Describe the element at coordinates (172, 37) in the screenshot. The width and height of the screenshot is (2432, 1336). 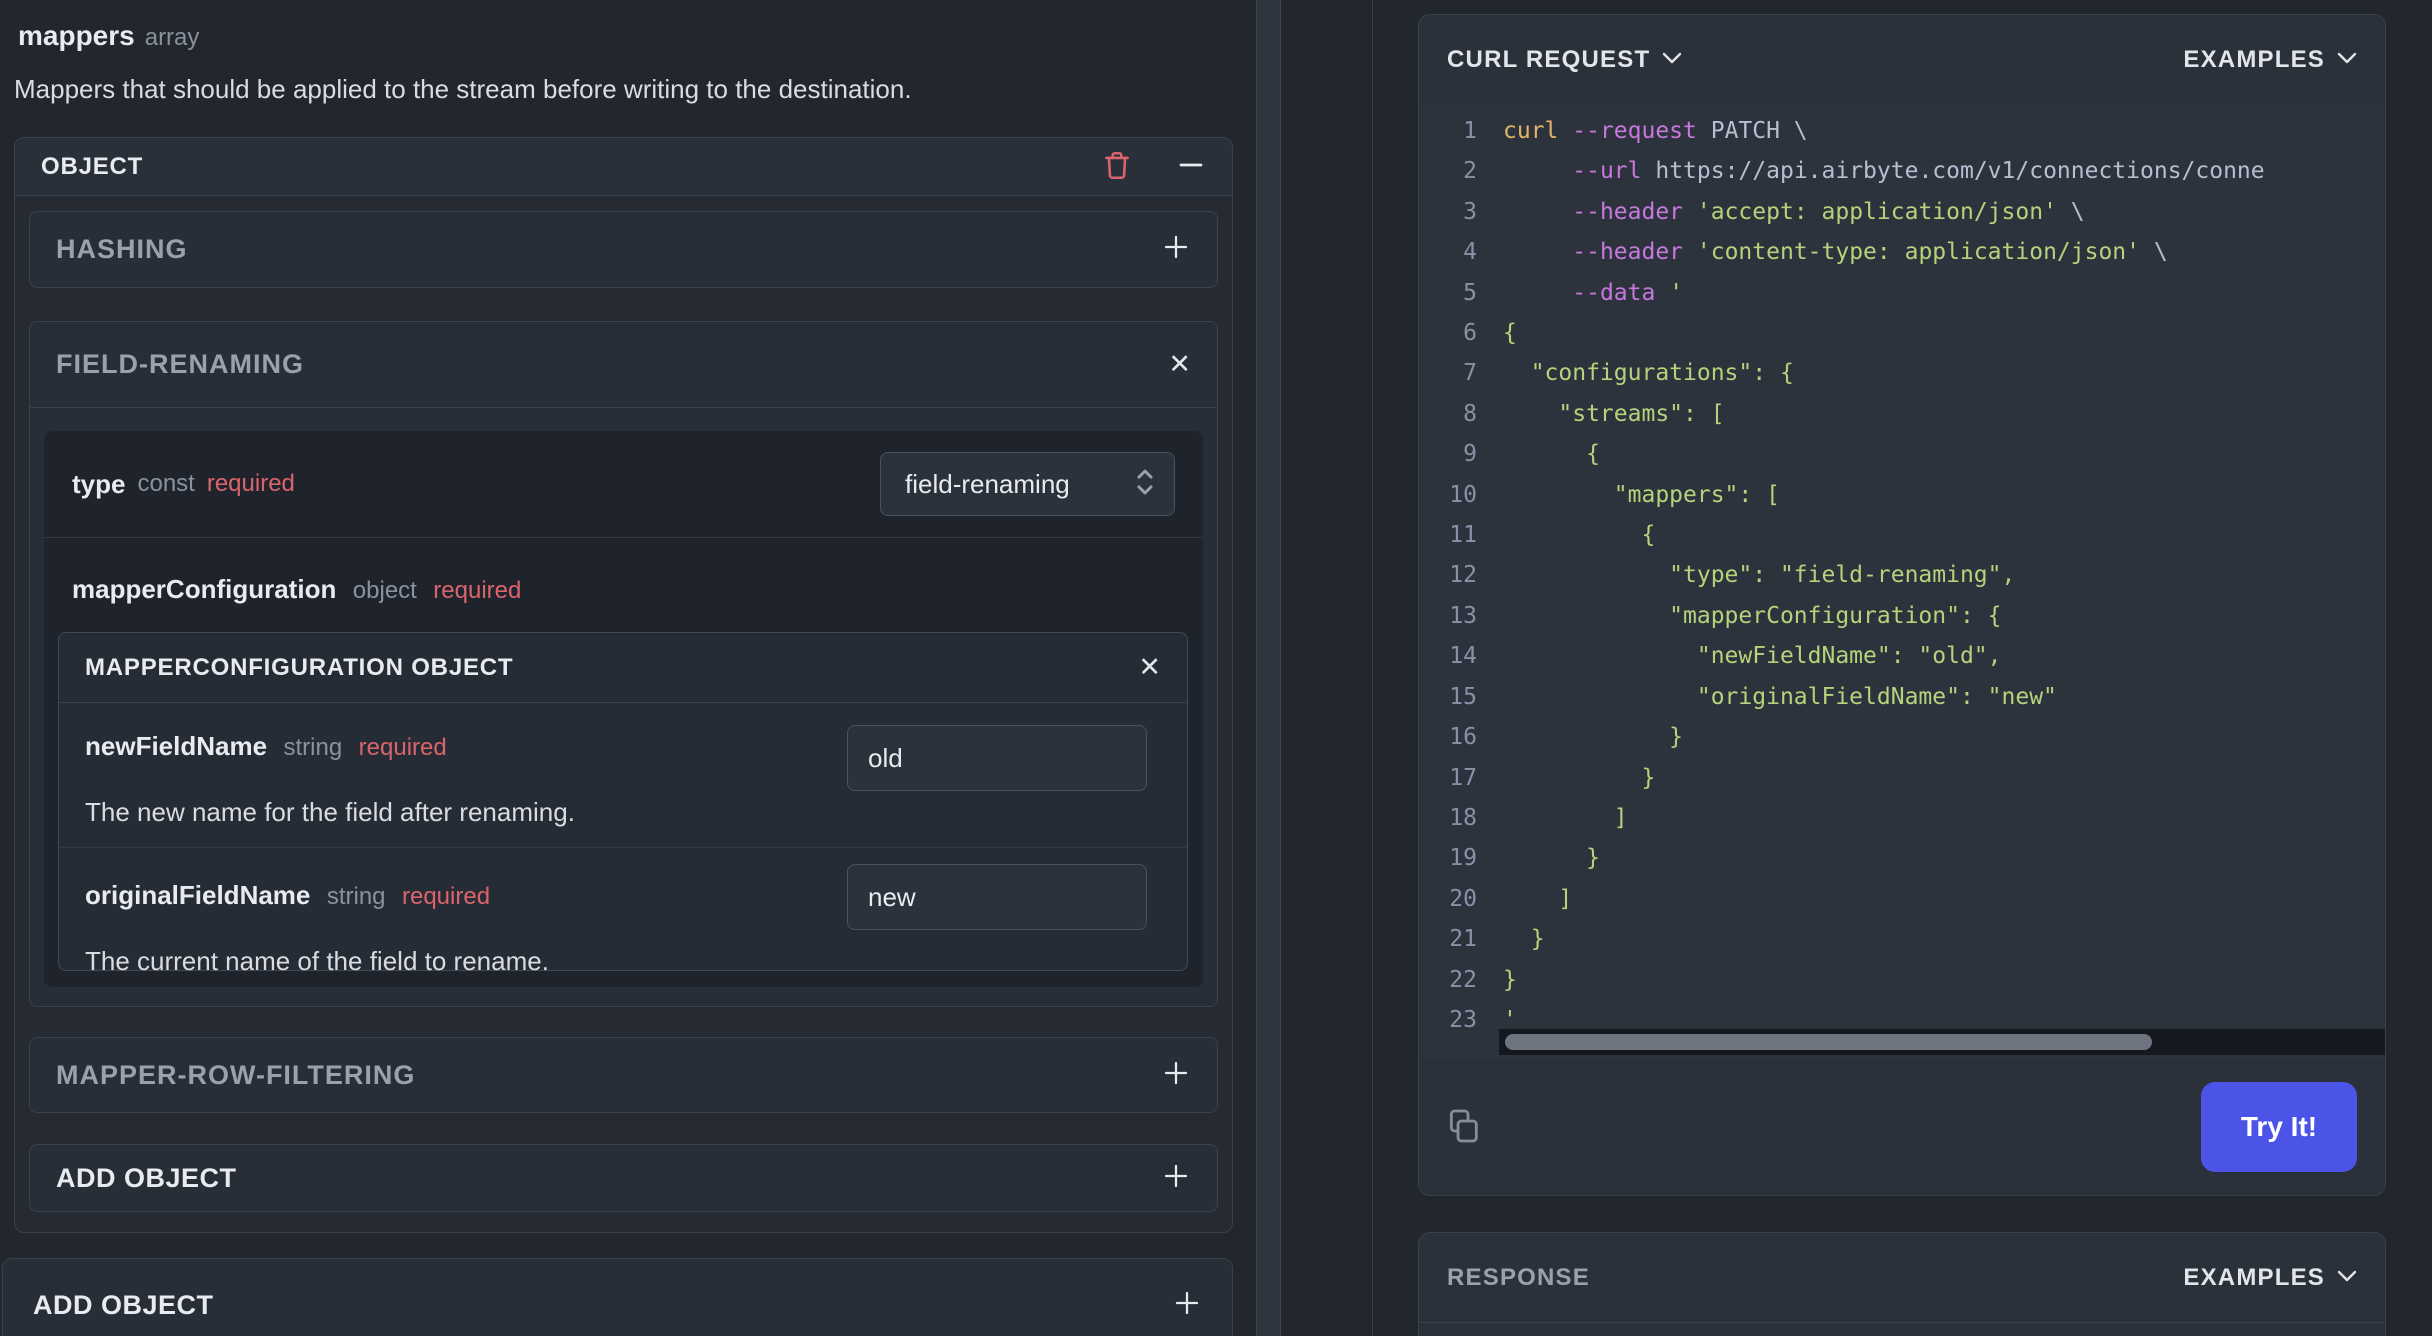
I see `field-title-type: array` at that location.